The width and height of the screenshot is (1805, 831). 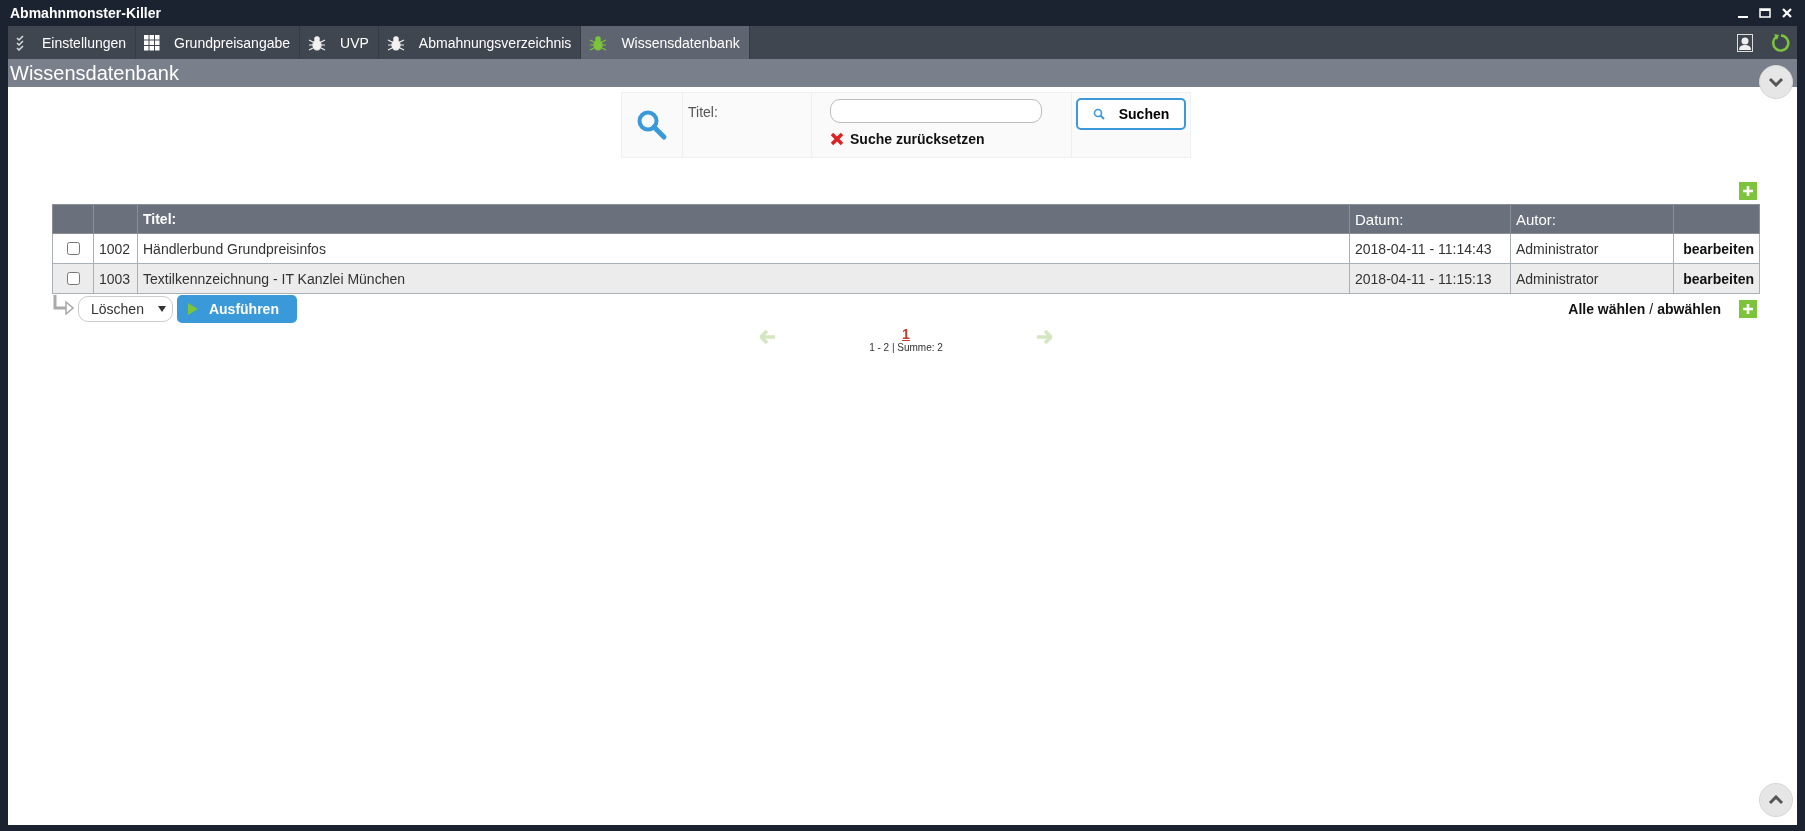 What do you see at coordinates (1131, 114) in the screenshot?
I see `search-button: Suchen` at bounding box center [1131, 114].